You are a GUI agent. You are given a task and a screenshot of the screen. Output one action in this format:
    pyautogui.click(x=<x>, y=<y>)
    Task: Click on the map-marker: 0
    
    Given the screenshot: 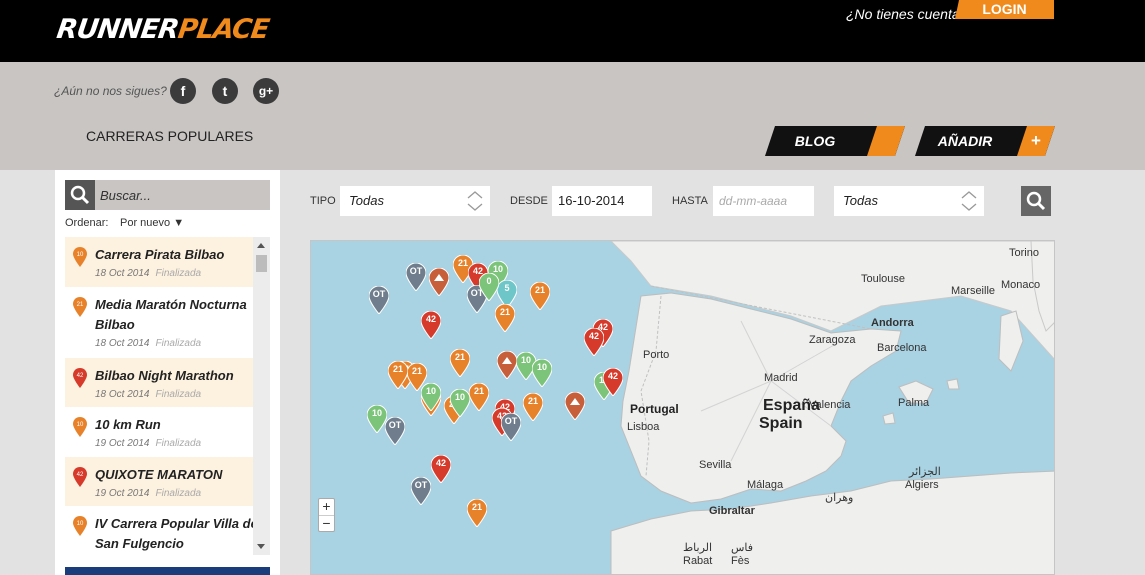 What is the action you would take?
    pyautogui.click(x=489, y=287)
    